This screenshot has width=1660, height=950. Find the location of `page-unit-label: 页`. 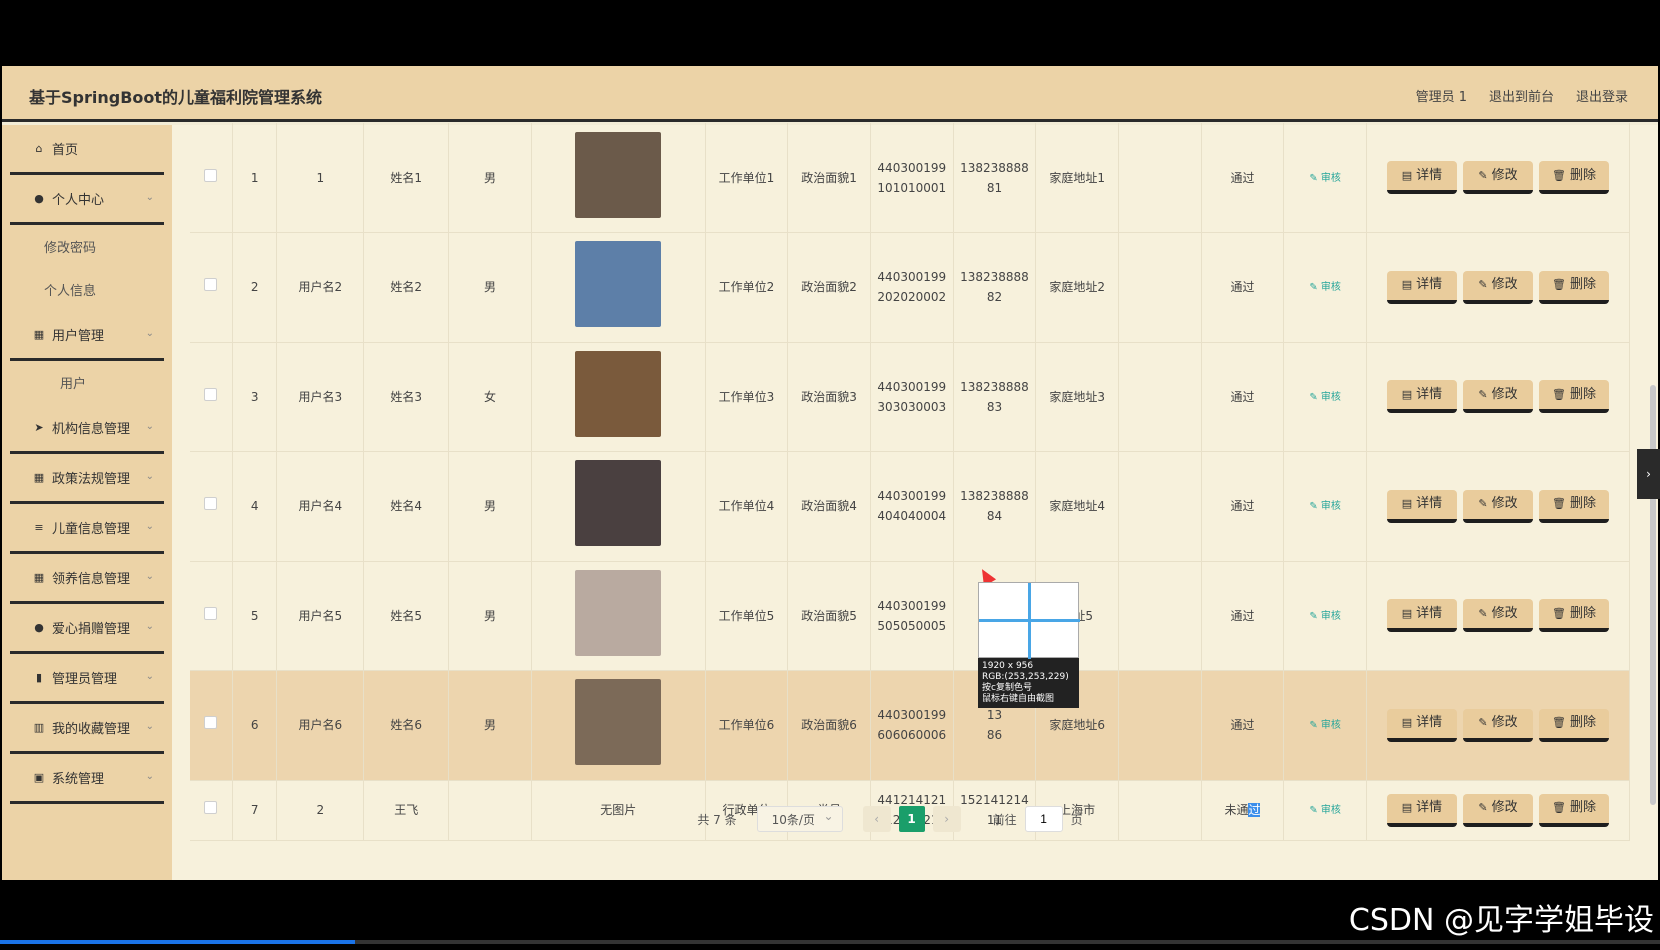

page-unit-label: 页 is located at coordinates (1076, 819).